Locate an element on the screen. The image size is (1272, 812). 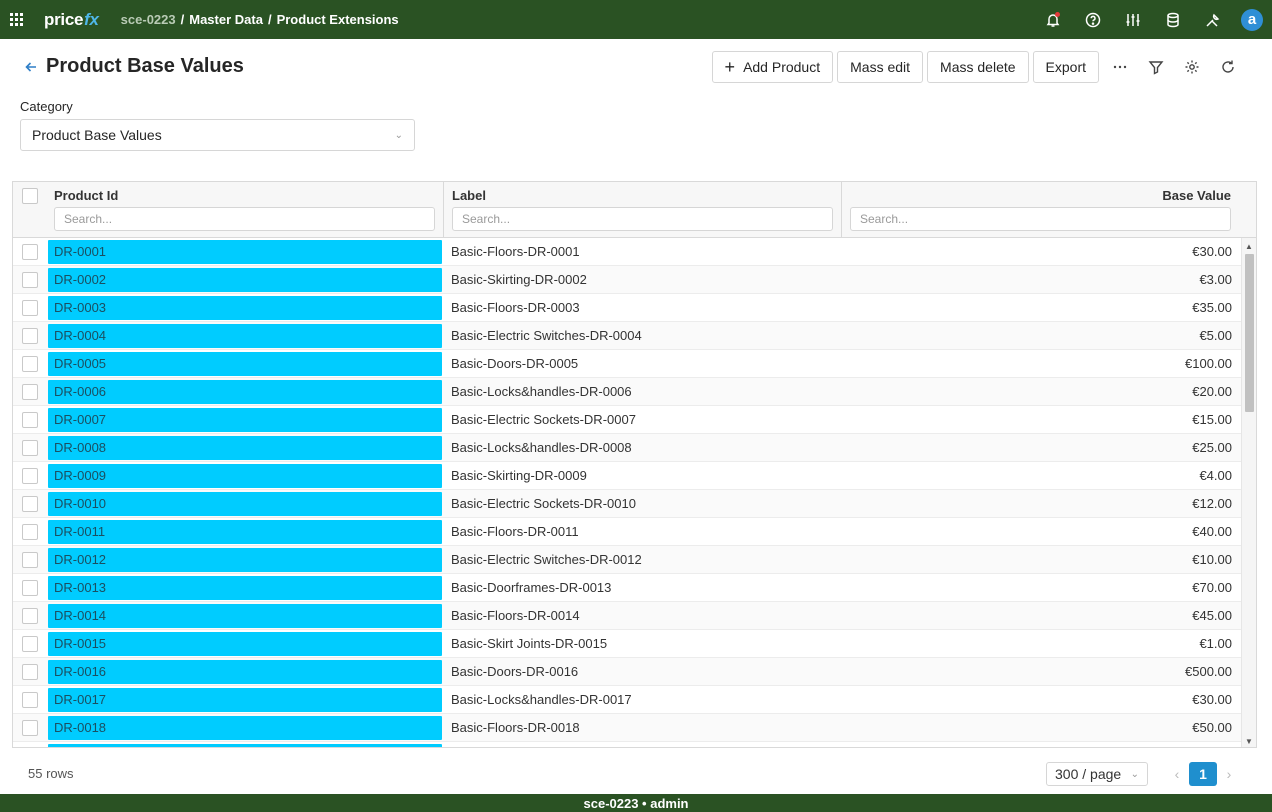
label-cell: Basic-Skirting-DR-0009 is located at coordinates (519, 476).